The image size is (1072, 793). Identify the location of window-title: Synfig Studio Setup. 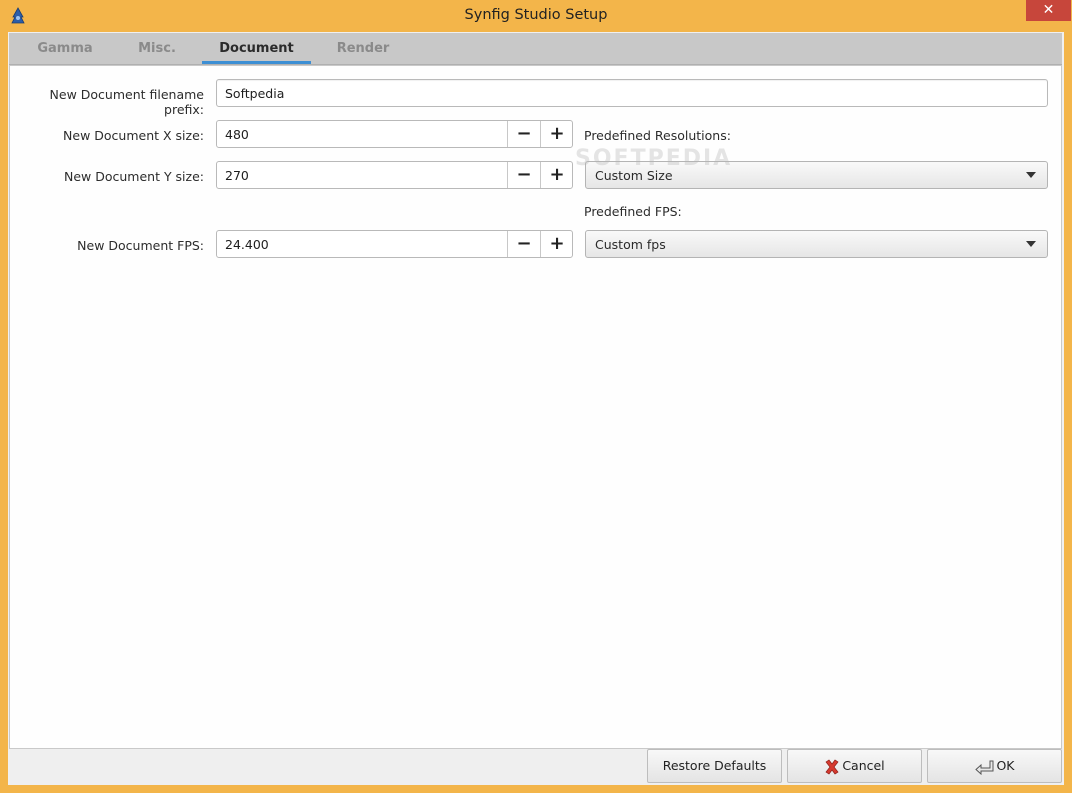
(536, 15).